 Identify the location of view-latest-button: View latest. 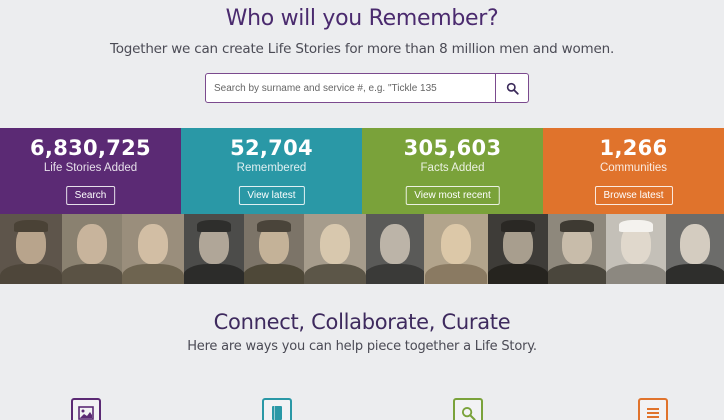
(271, 195).